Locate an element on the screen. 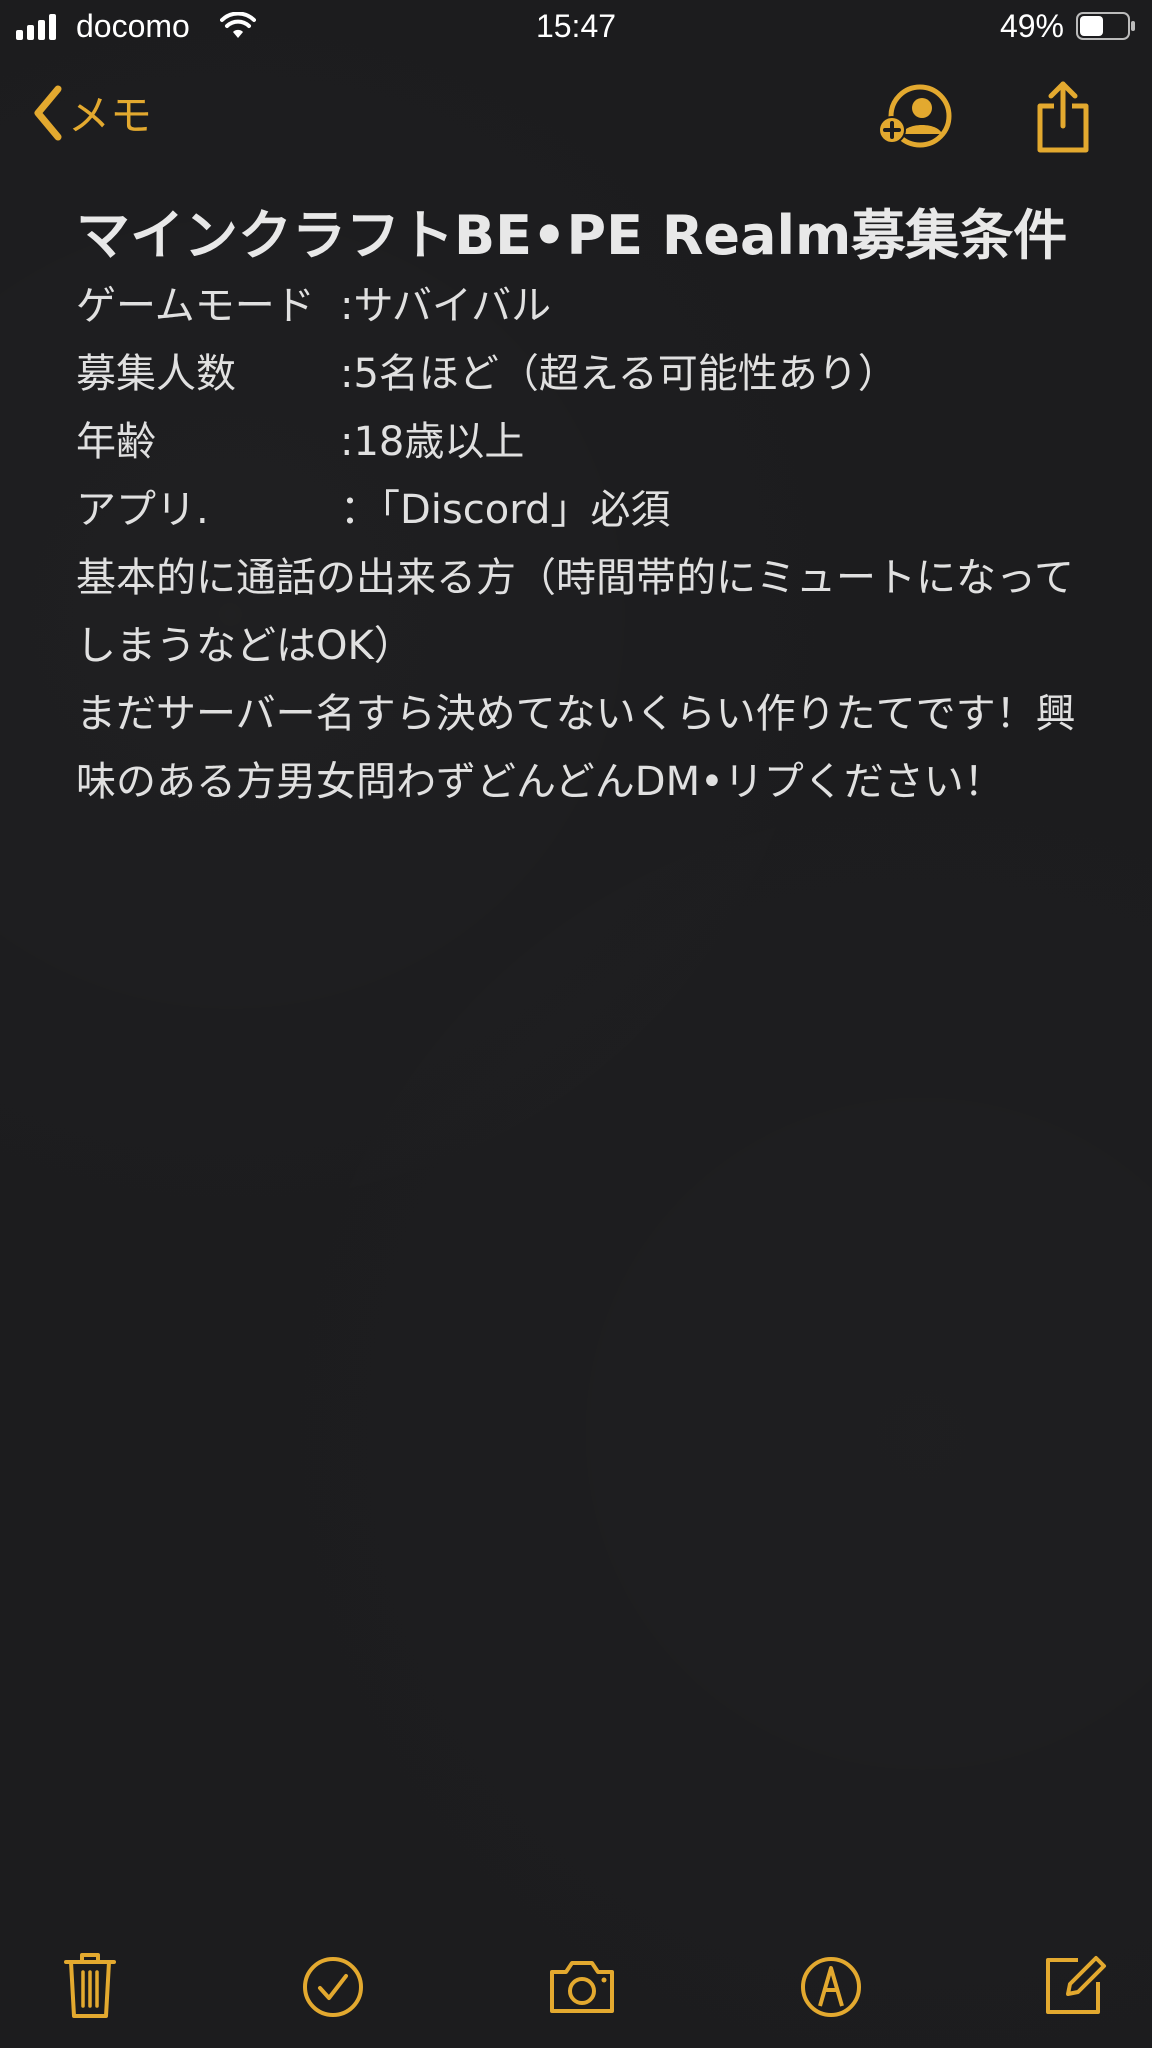 The width and height of the screenshot is (1152, 2048). share-icon is located at coordinates (1063, 117).